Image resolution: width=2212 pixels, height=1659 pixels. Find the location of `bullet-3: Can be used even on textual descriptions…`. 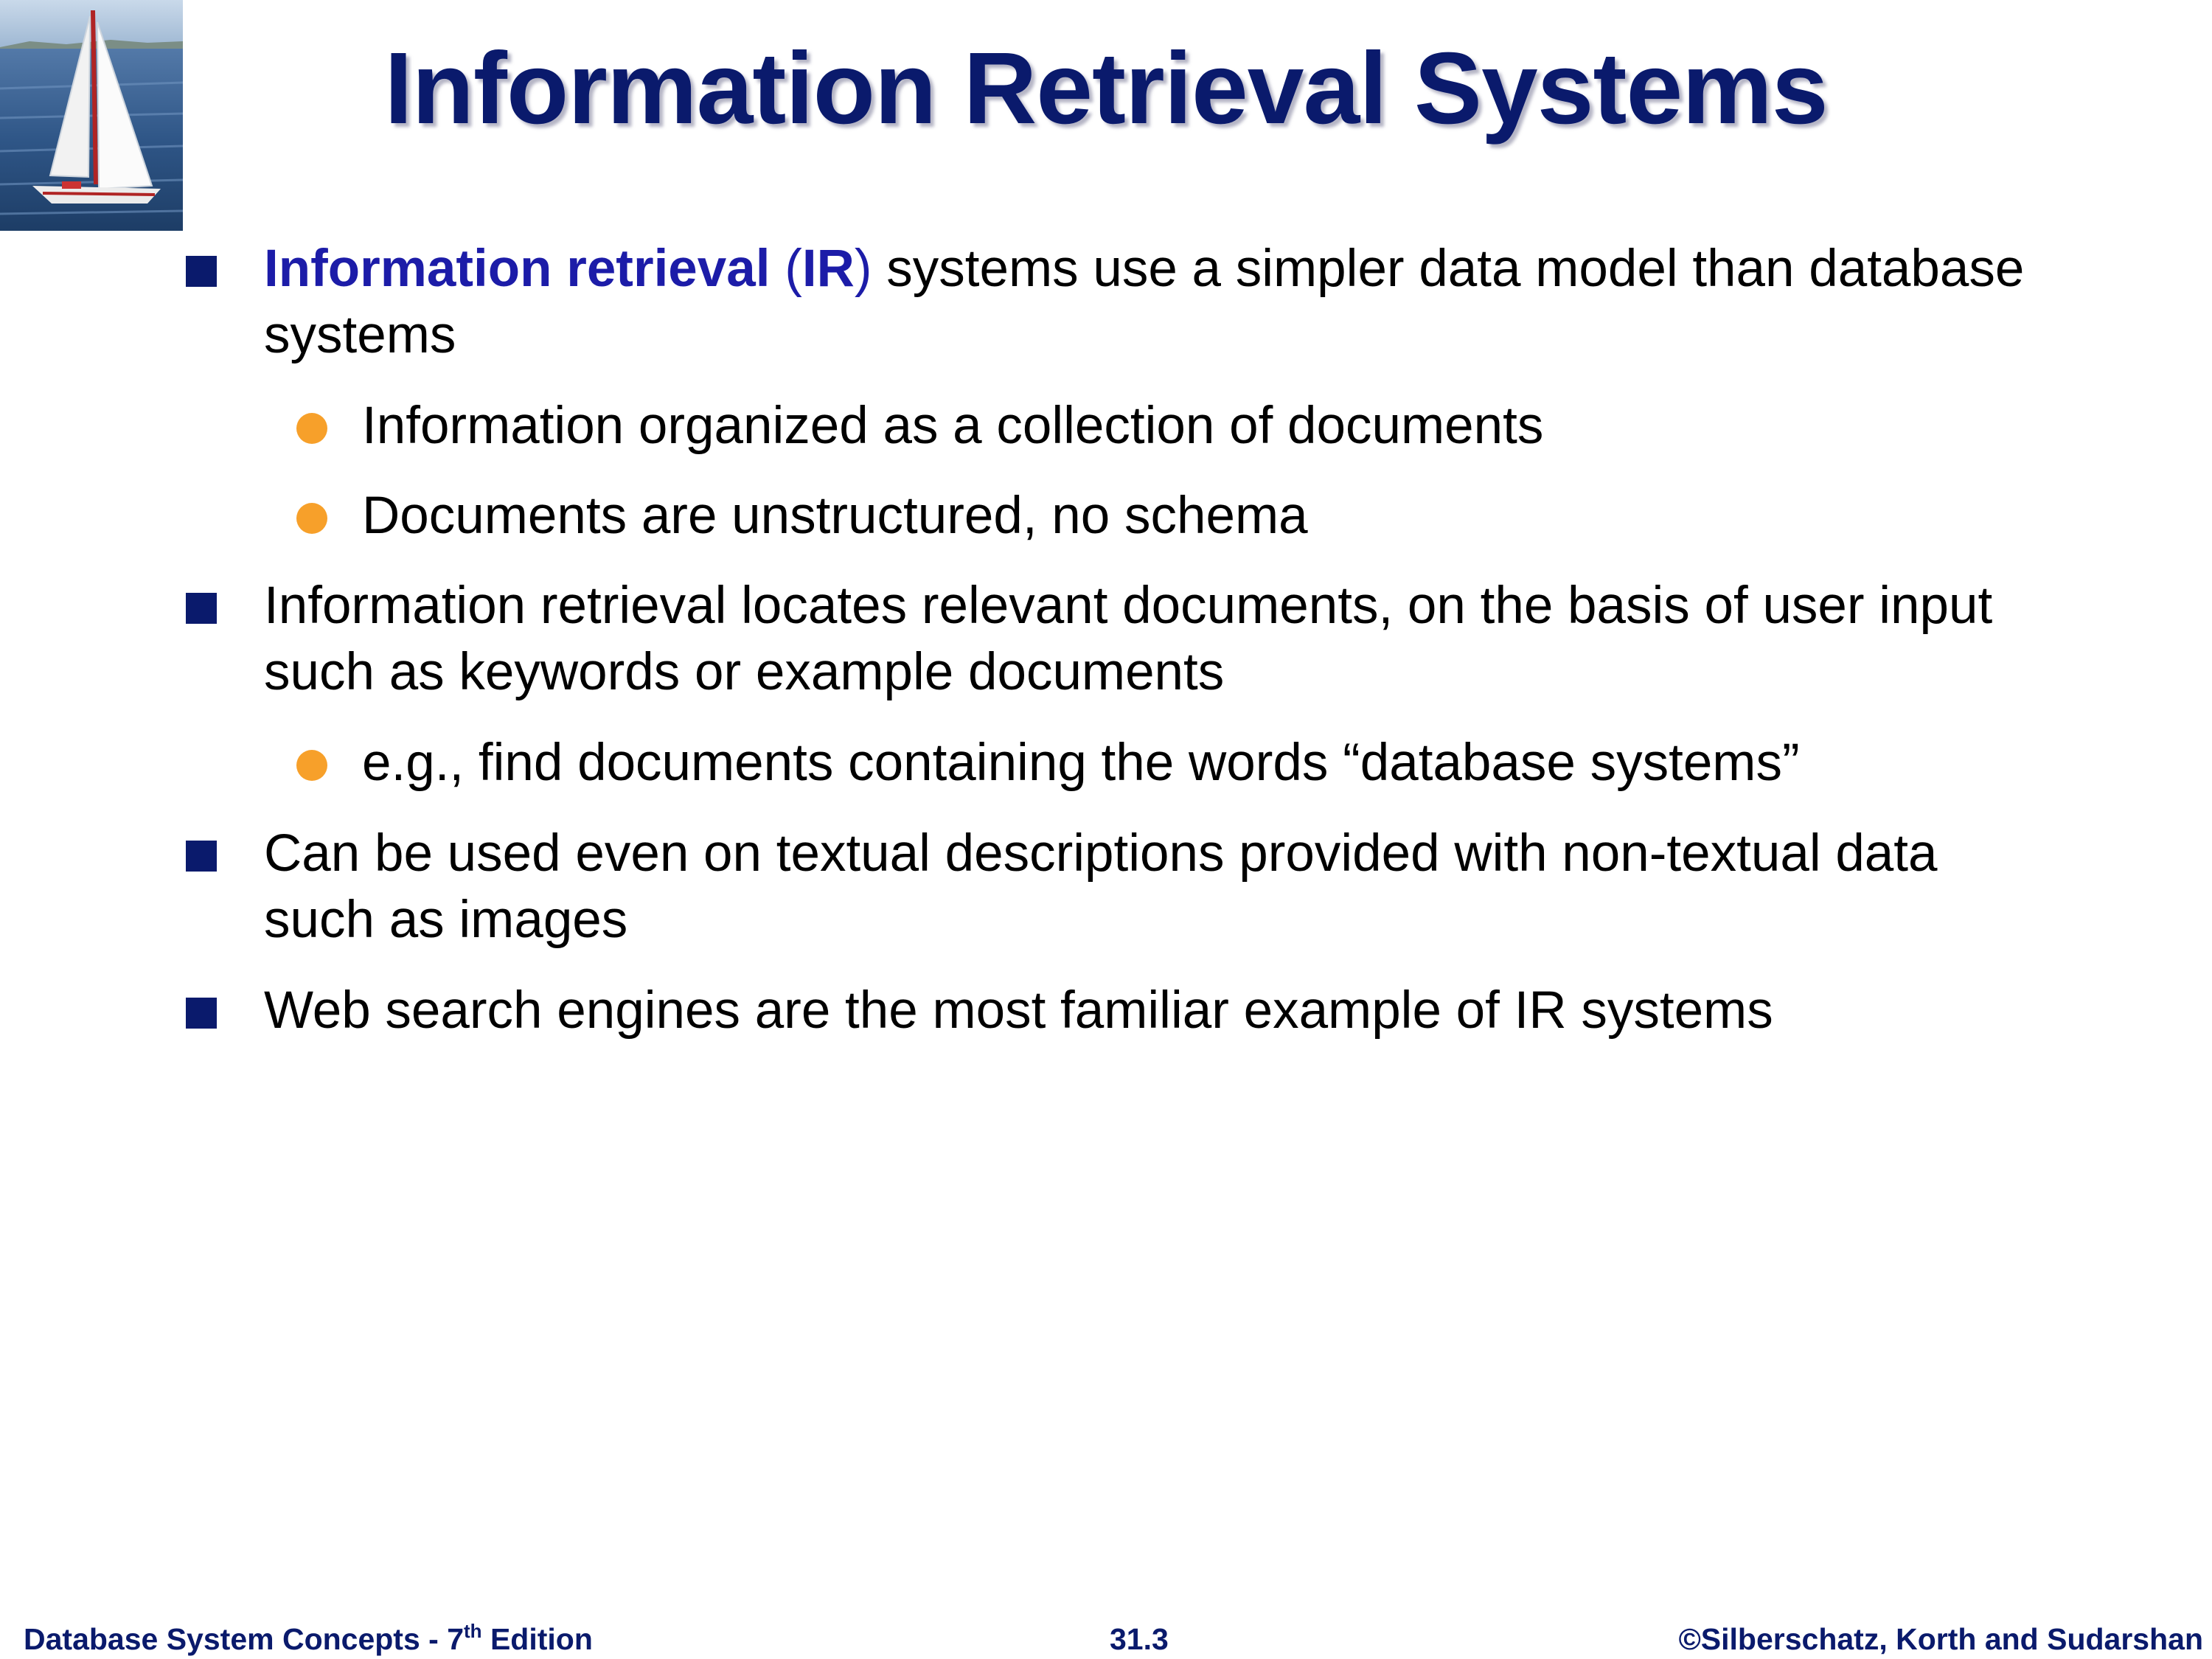

bullet-3: Can be used even on textual descriptions… is located at coordinates (1101, 886).